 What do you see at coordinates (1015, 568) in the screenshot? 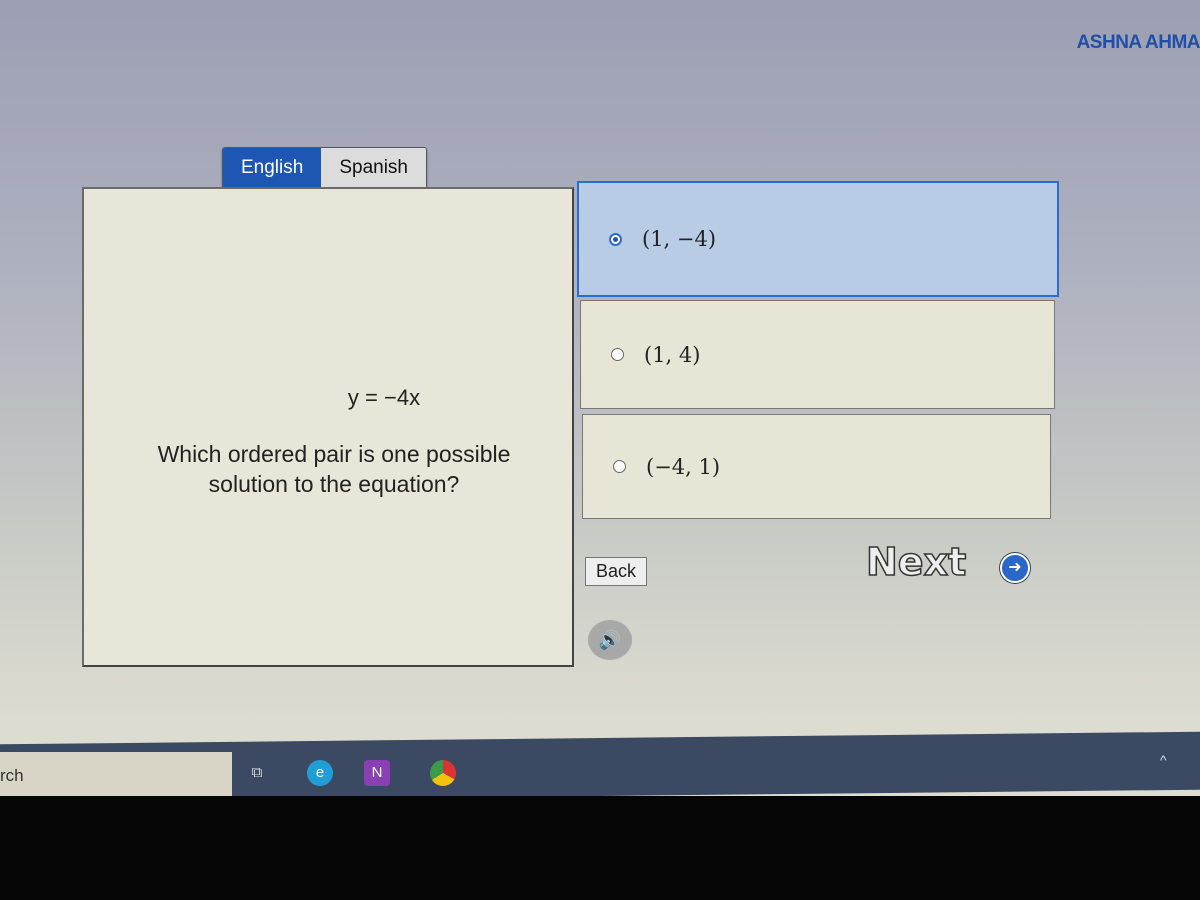
I see `arrow-right-circle-icon: ➜` at bounding box center [1015, 568].